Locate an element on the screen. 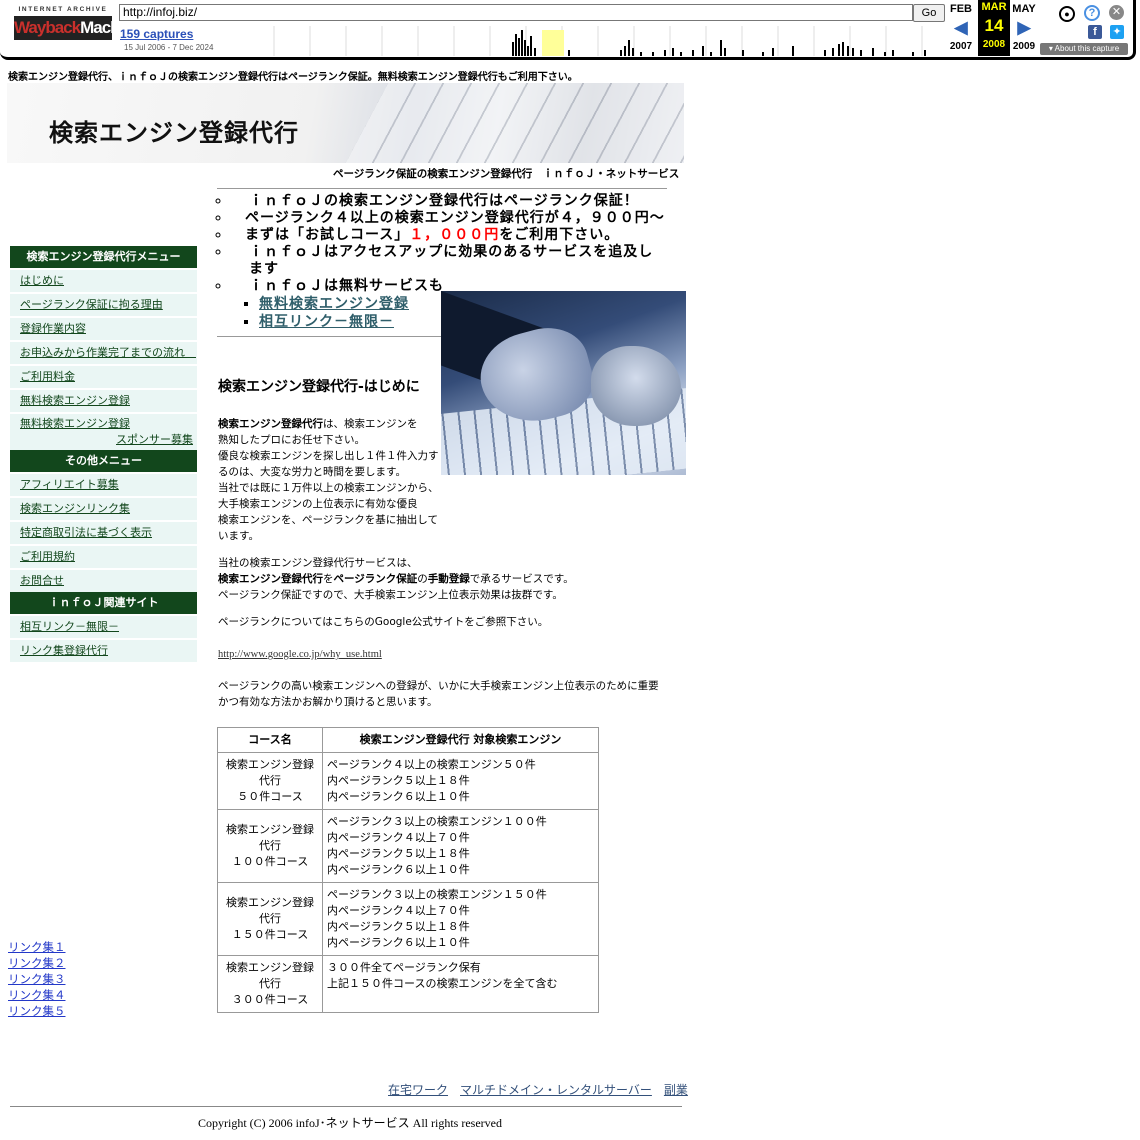 This screenshot has width=1140, height=1140. course-name-cell: 検索エンジン登録 代行 １５０件コース is located at coordinates (270, 919).